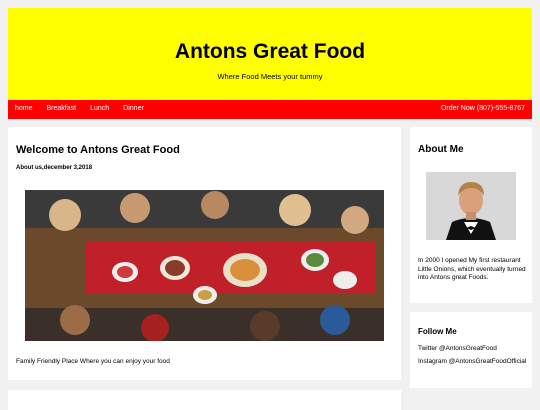  Describe the element at coordinates (474, 349) in the screenshot. I see `twitter-link: Twitter @AntonsGreatFood` at that location.